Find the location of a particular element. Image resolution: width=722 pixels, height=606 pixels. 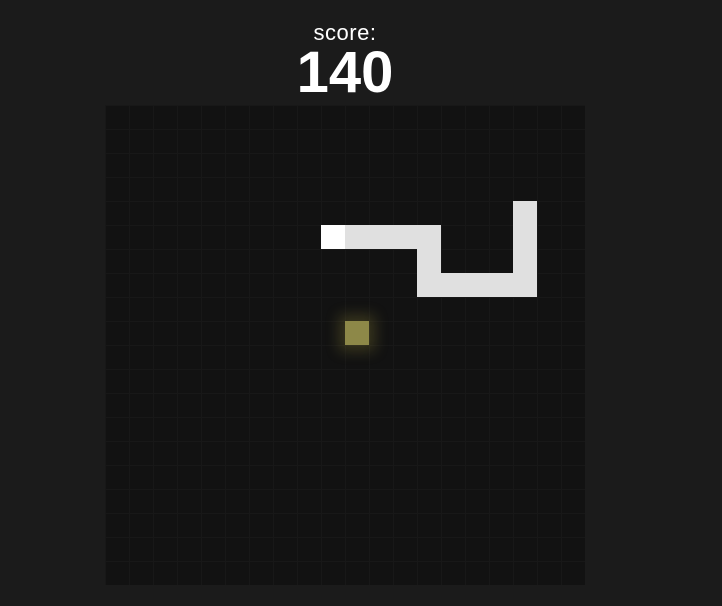

snake-head is located at coordinates (333, 237).